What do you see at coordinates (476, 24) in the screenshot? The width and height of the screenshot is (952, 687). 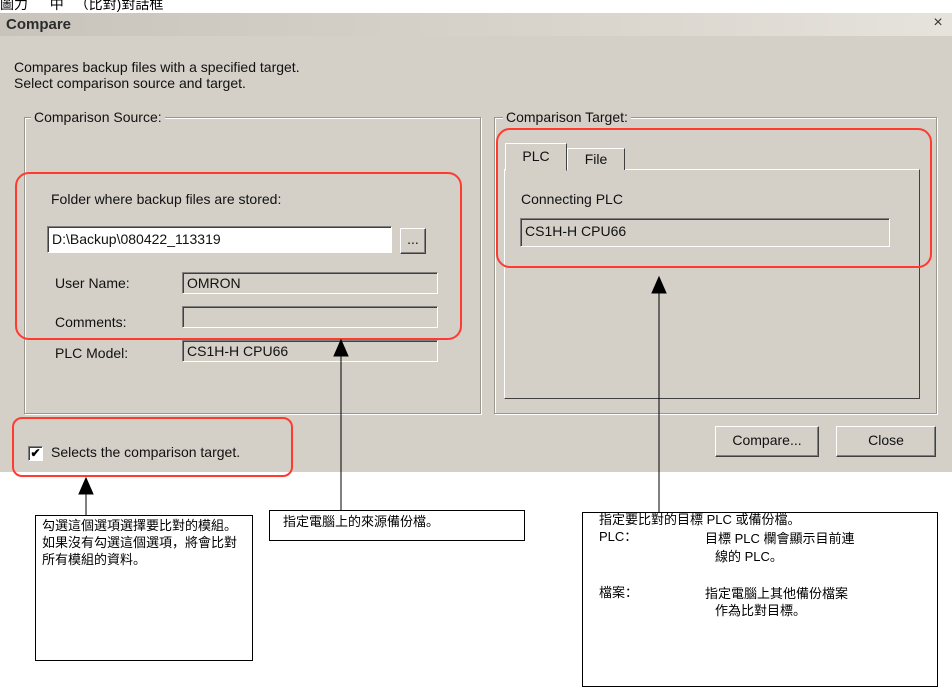 I see `title-bar: Compare ×` at bounding box center [476, 24].